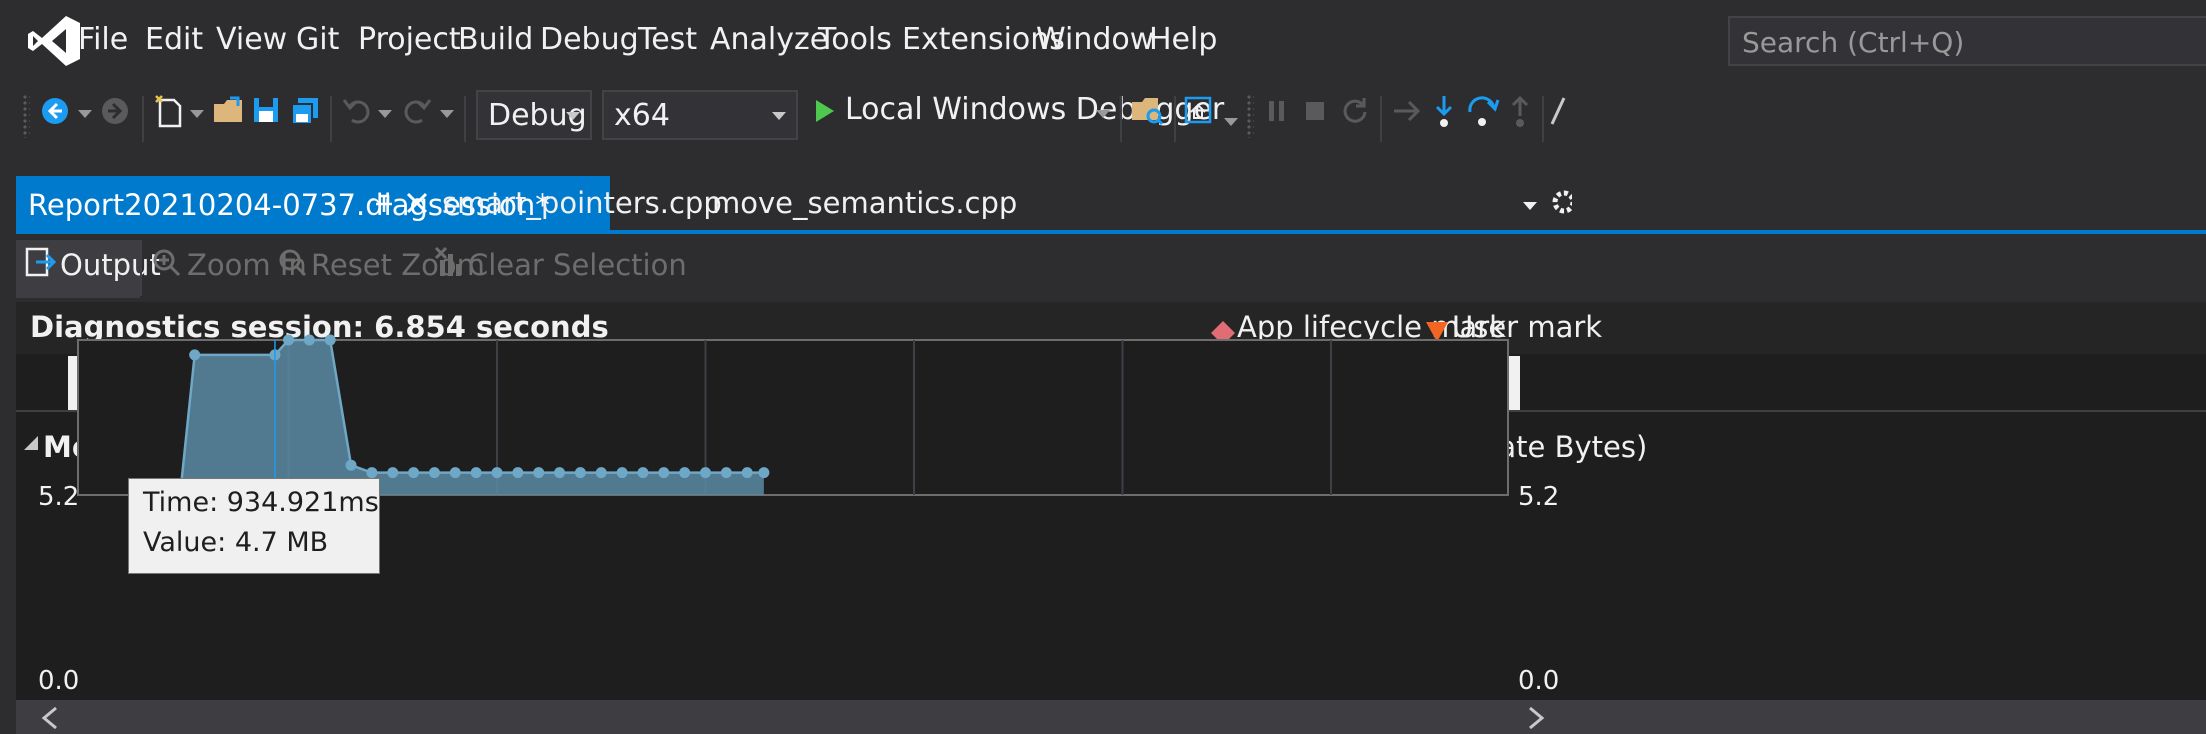  What do you see at coordinates (50, 718) in the screenshot?
I see `scroll-left-icon` at bounding box center [50, 718].